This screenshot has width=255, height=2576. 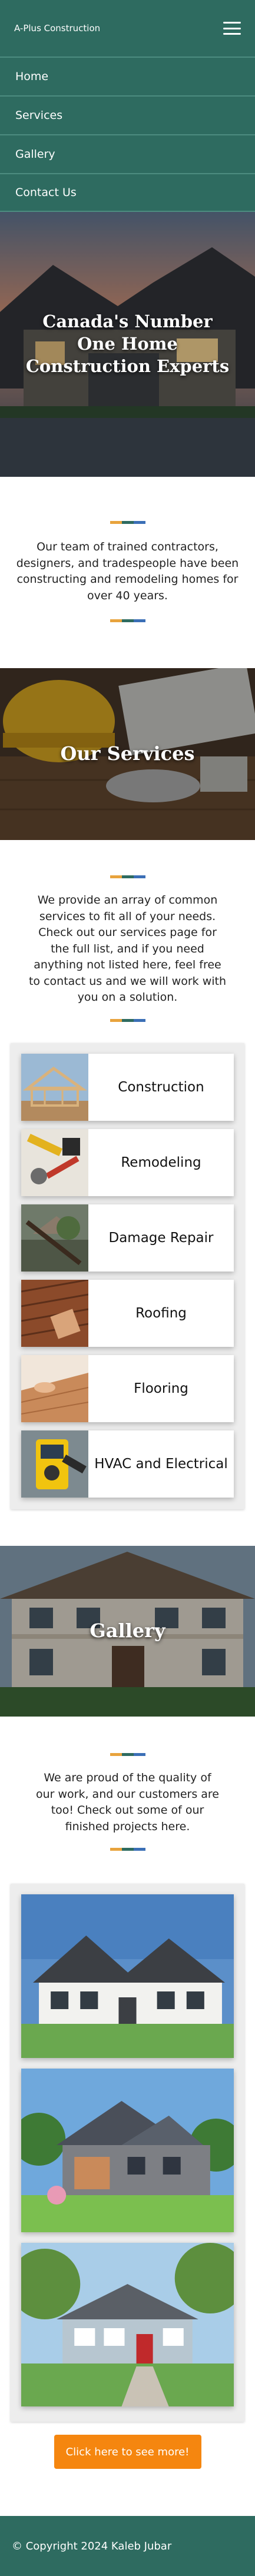 I want to click on service-card-flooring: Flooring, so click(x=127, y=1389).